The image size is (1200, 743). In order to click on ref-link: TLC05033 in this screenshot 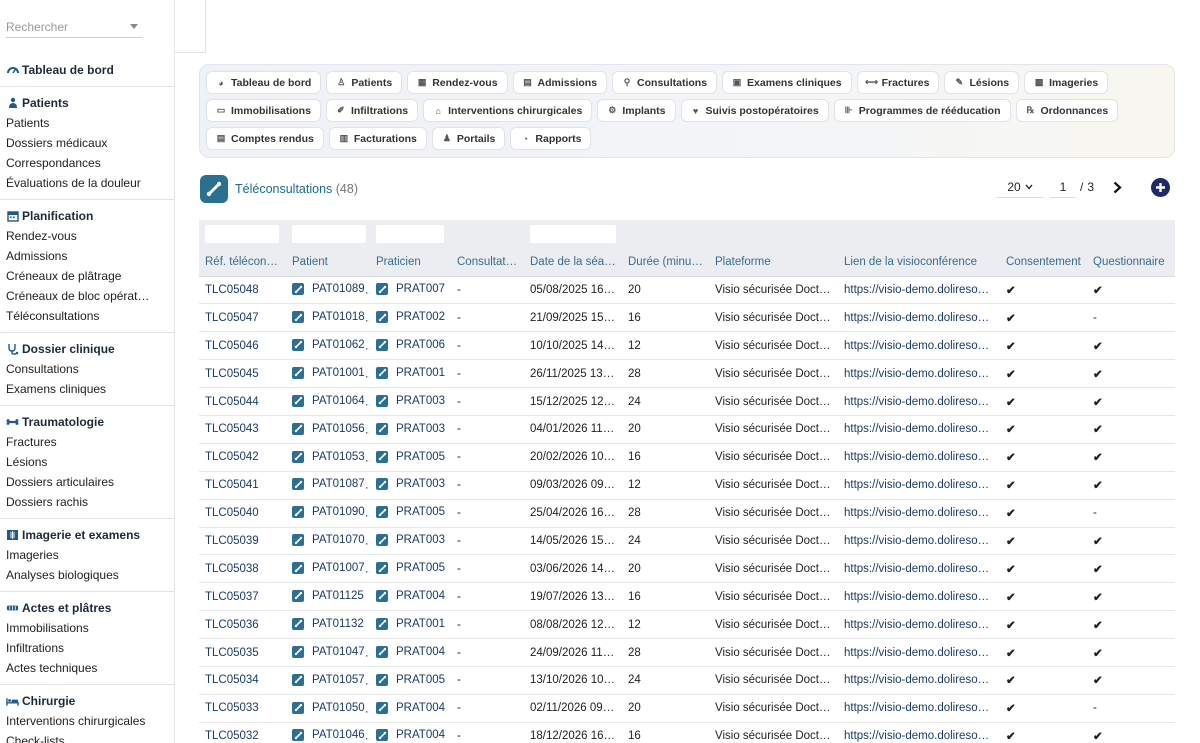, I will do `click(232, 708)`.